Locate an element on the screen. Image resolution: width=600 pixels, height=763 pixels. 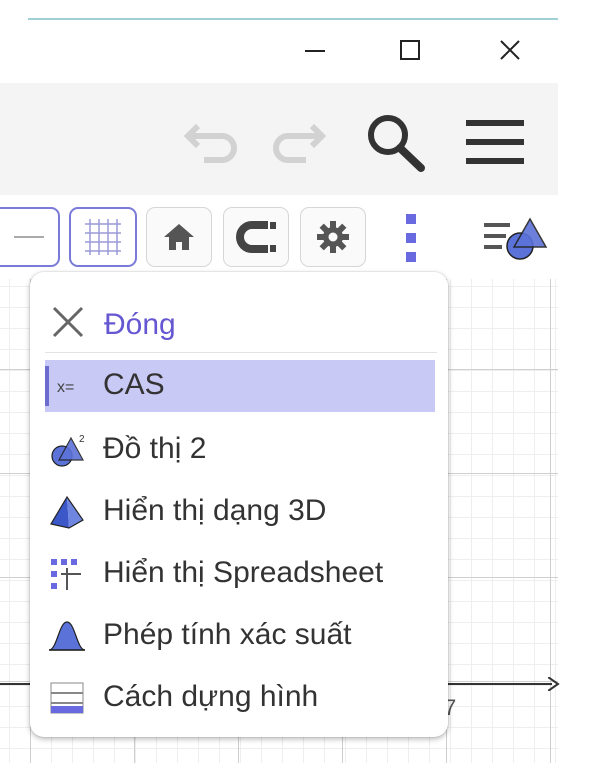
grid-toggle-button is located at coordinates (103, 237).